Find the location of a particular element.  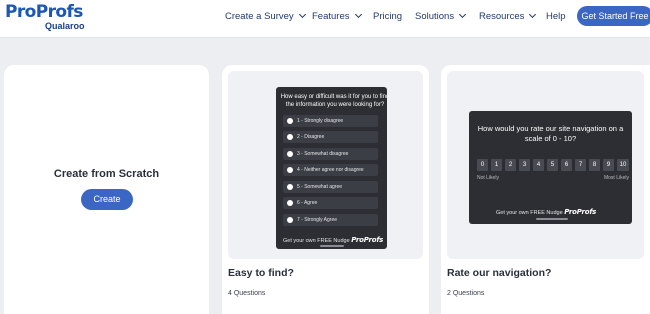

answer-option-label: 4 - Neither agree nor disagree is located at coordinates (330, 170).